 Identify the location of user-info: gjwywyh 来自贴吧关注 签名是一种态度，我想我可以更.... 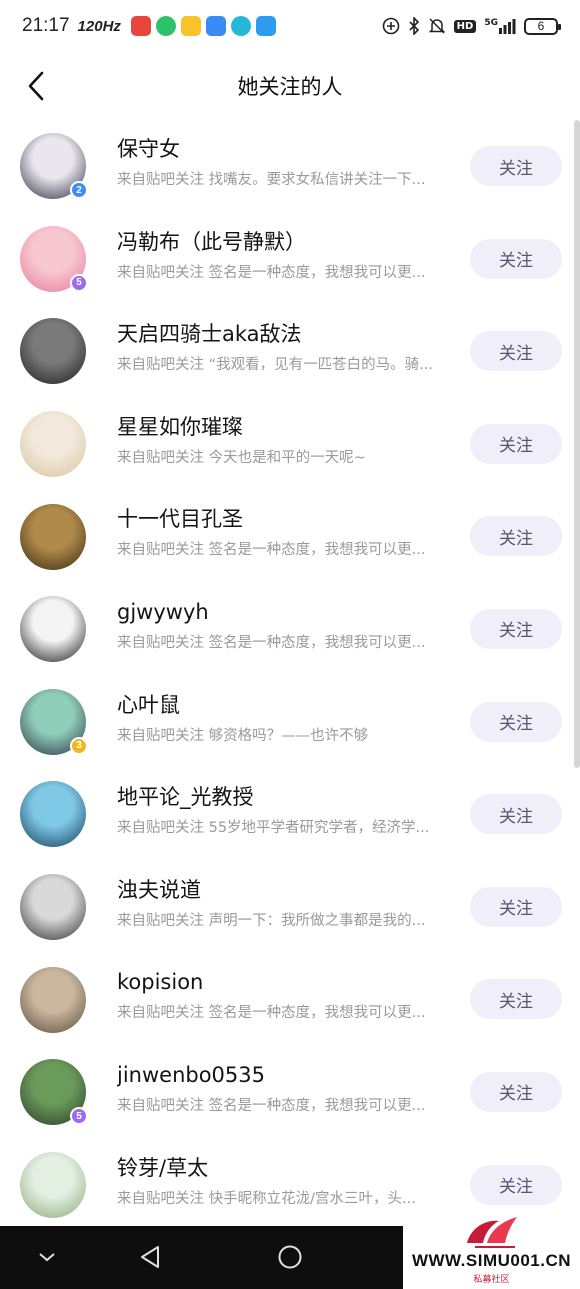
(288, 625).